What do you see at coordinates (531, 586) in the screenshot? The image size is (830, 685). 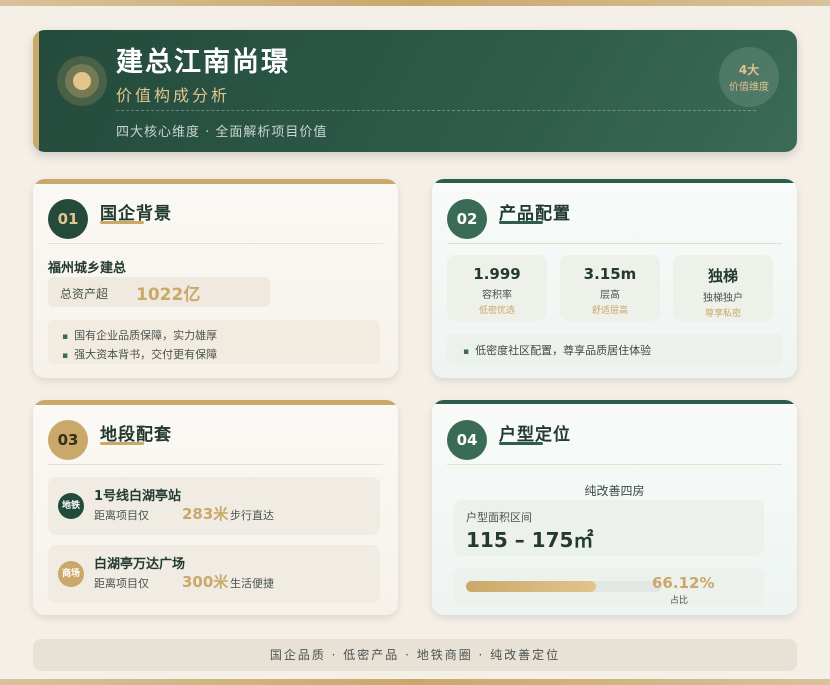 I see `share-progress-fill` at bounding box center [531, 586].